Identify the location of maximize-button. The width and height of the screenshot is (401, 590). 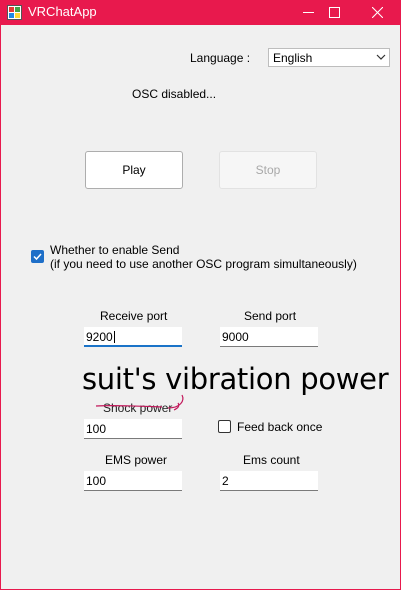
(335, 12).